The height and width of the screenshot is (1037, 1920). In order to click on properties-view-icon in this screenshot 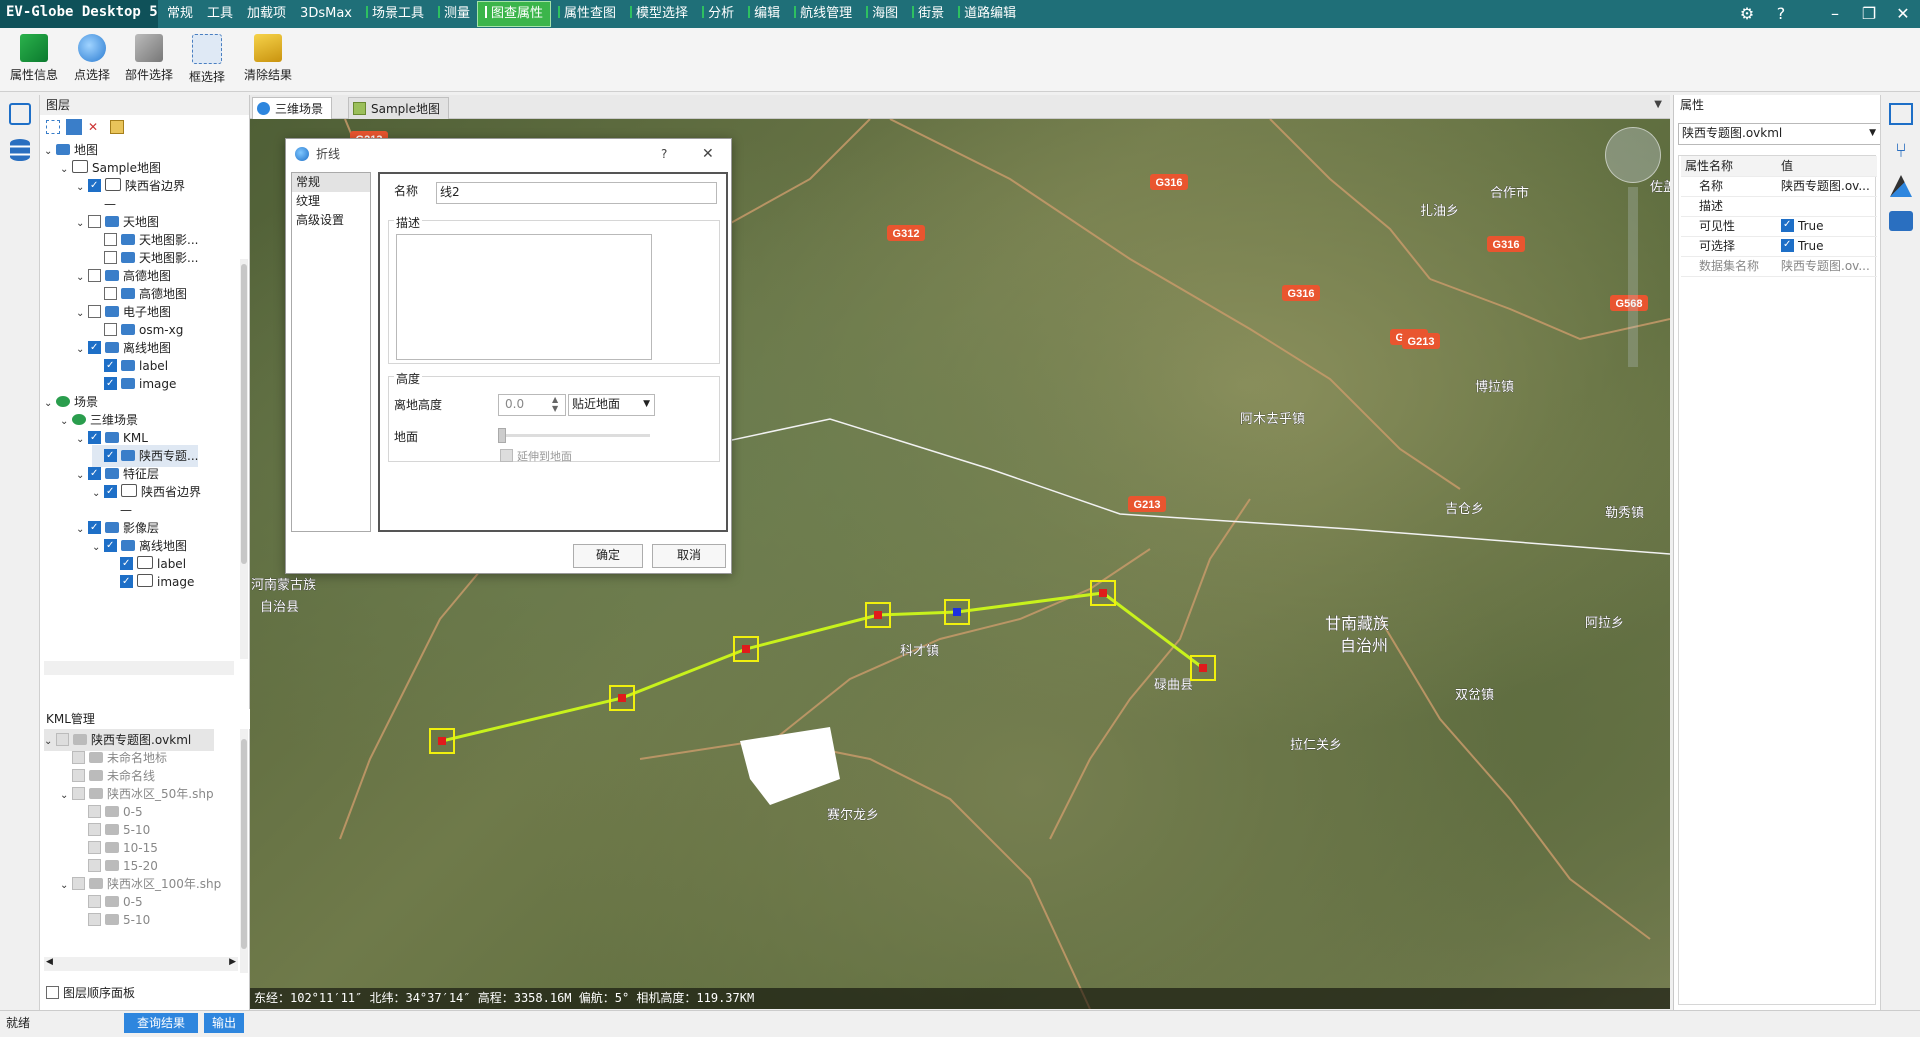, I will do `click(1901, 114)`.